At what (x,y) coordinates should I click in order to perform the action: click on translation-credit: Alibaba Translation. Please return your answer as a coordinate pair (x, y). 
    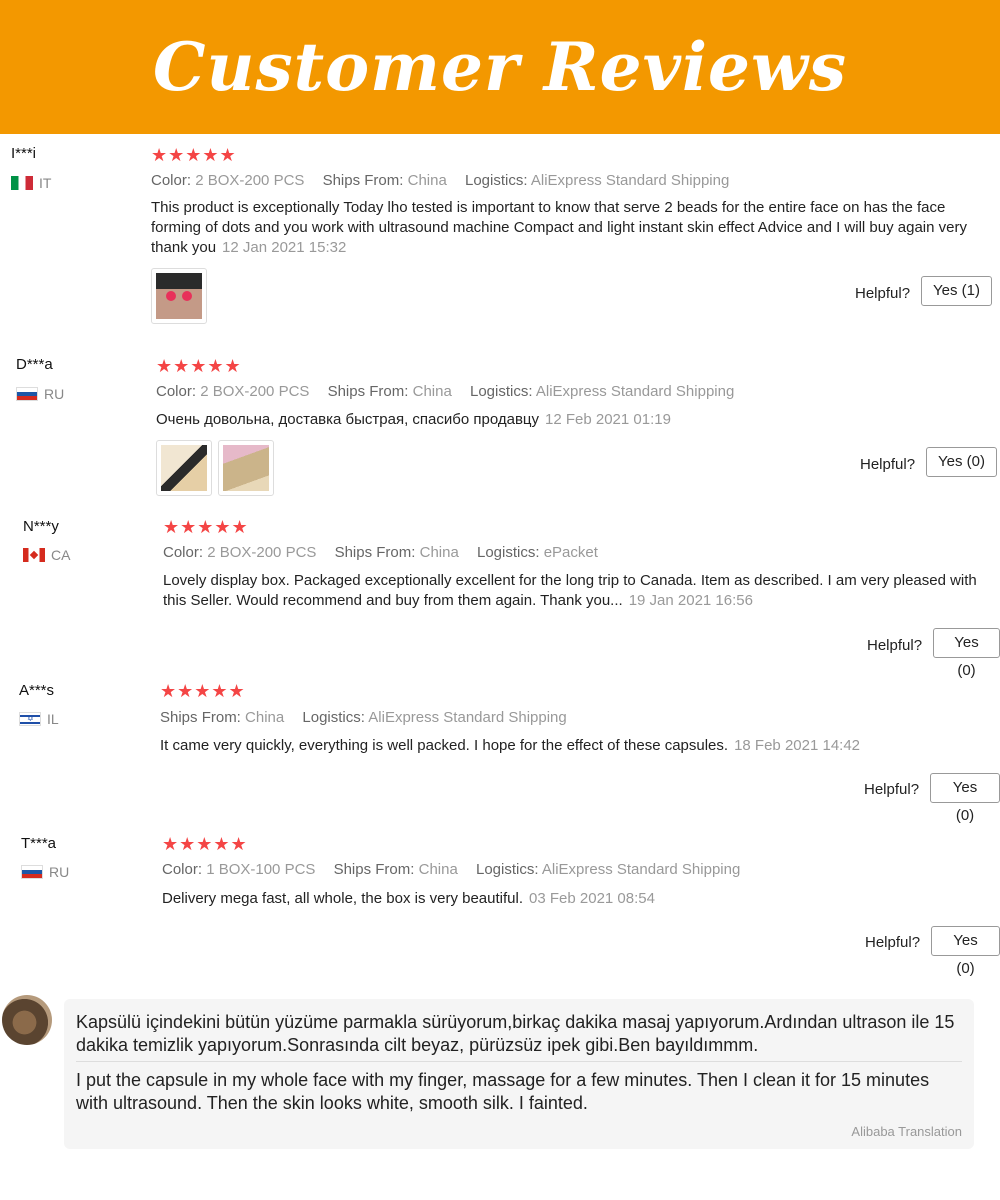
    Looking at the image, I should click on (906, 1131).